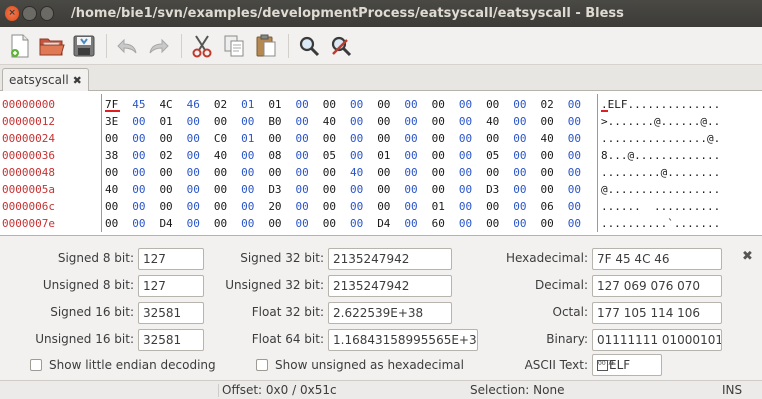 This screenshot has width=762, height=399. I want to click on copy-button, so click(234, 46).